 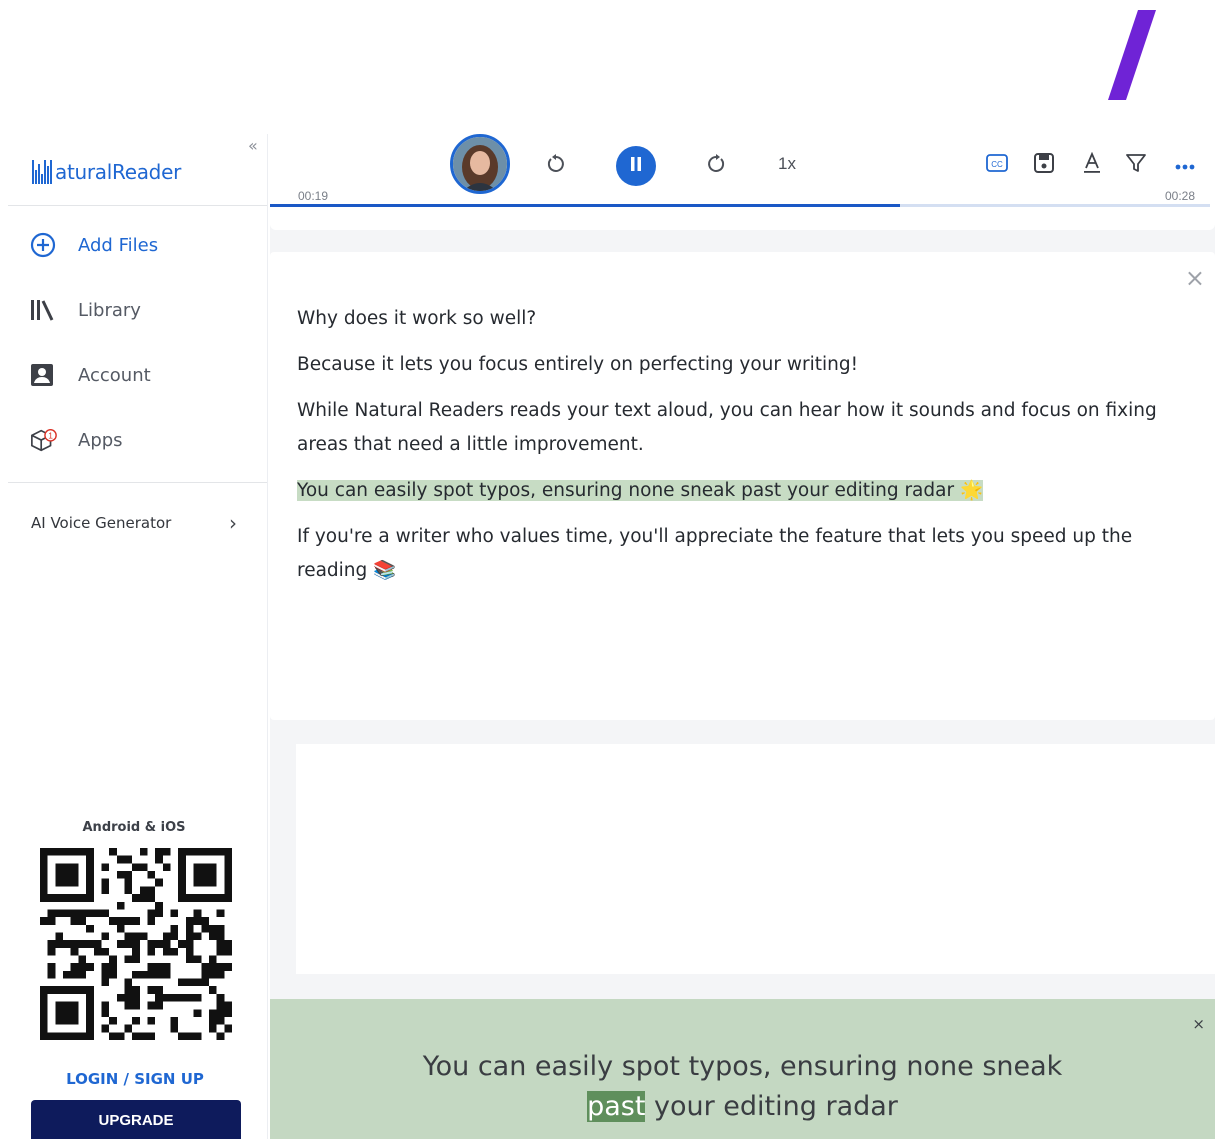 I want to click on forward-button, so click(x=716, y=166).